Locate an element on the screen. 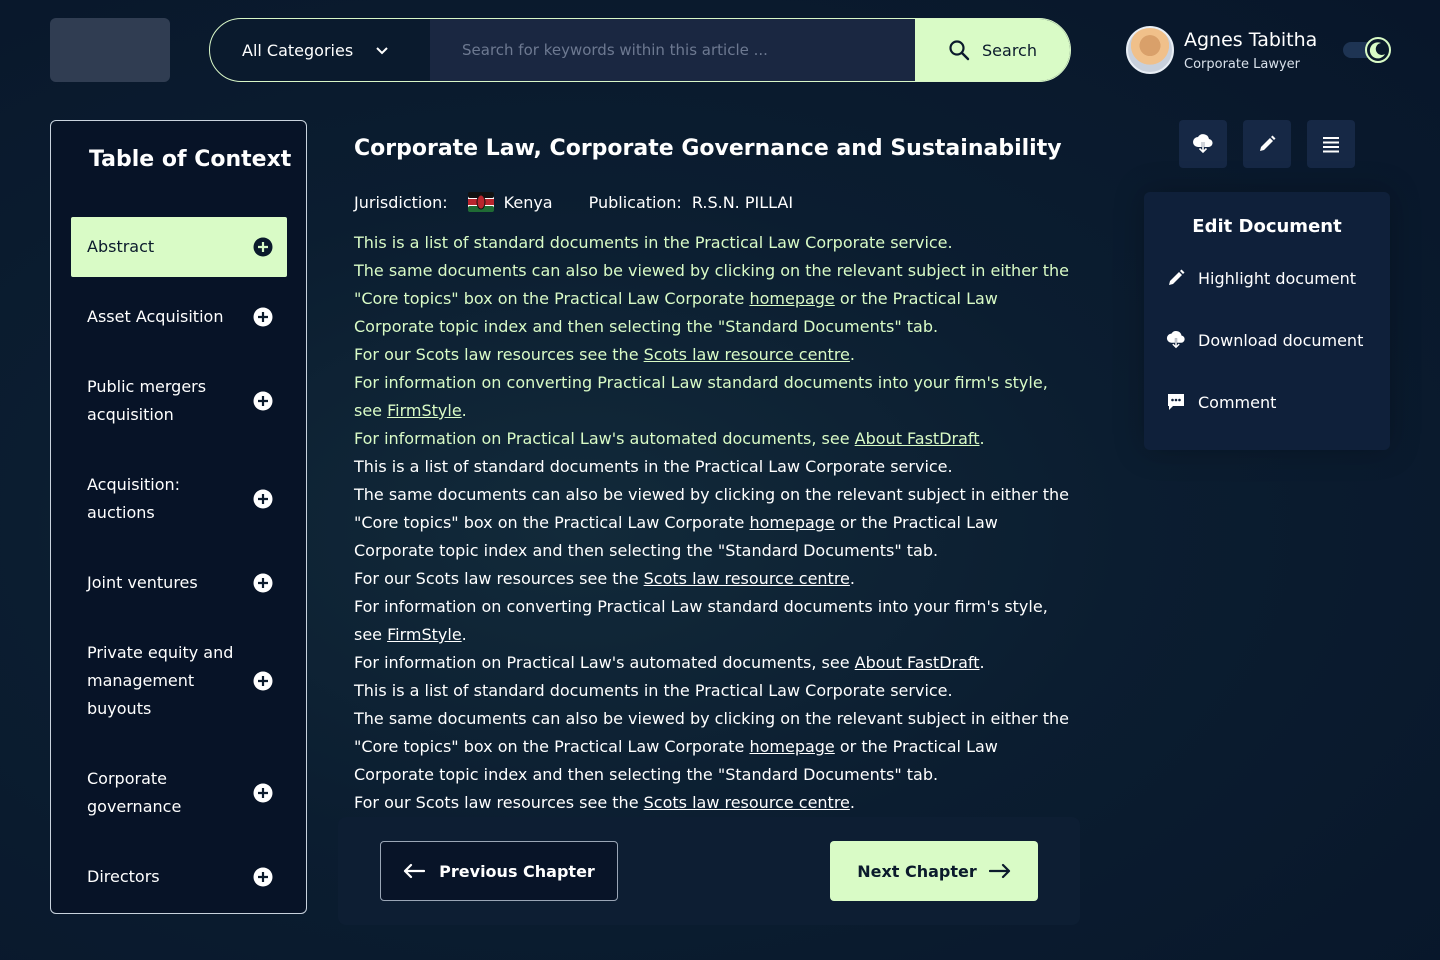  comment-icon is located at coordinates (1176, 402).